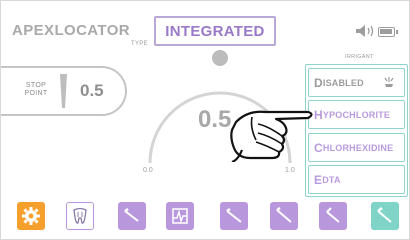 The image size is (410, 240). I want to click on irrigant-chlorhexidine-rest: HLORHEXIDINE, so click(358, 147).